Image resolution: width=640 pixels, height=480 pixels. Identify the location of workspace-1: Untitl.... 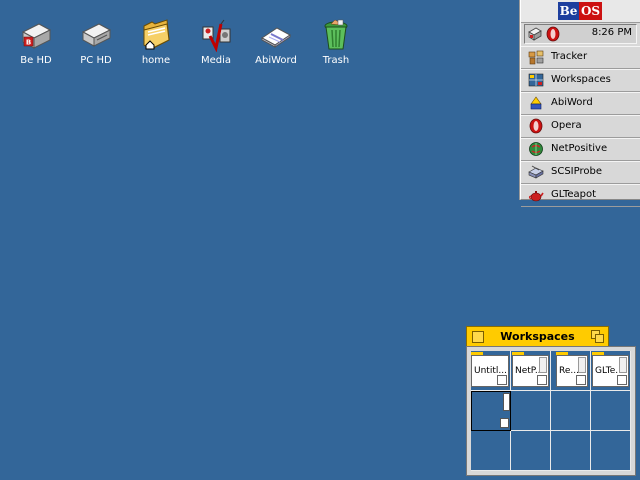
(491, 371).